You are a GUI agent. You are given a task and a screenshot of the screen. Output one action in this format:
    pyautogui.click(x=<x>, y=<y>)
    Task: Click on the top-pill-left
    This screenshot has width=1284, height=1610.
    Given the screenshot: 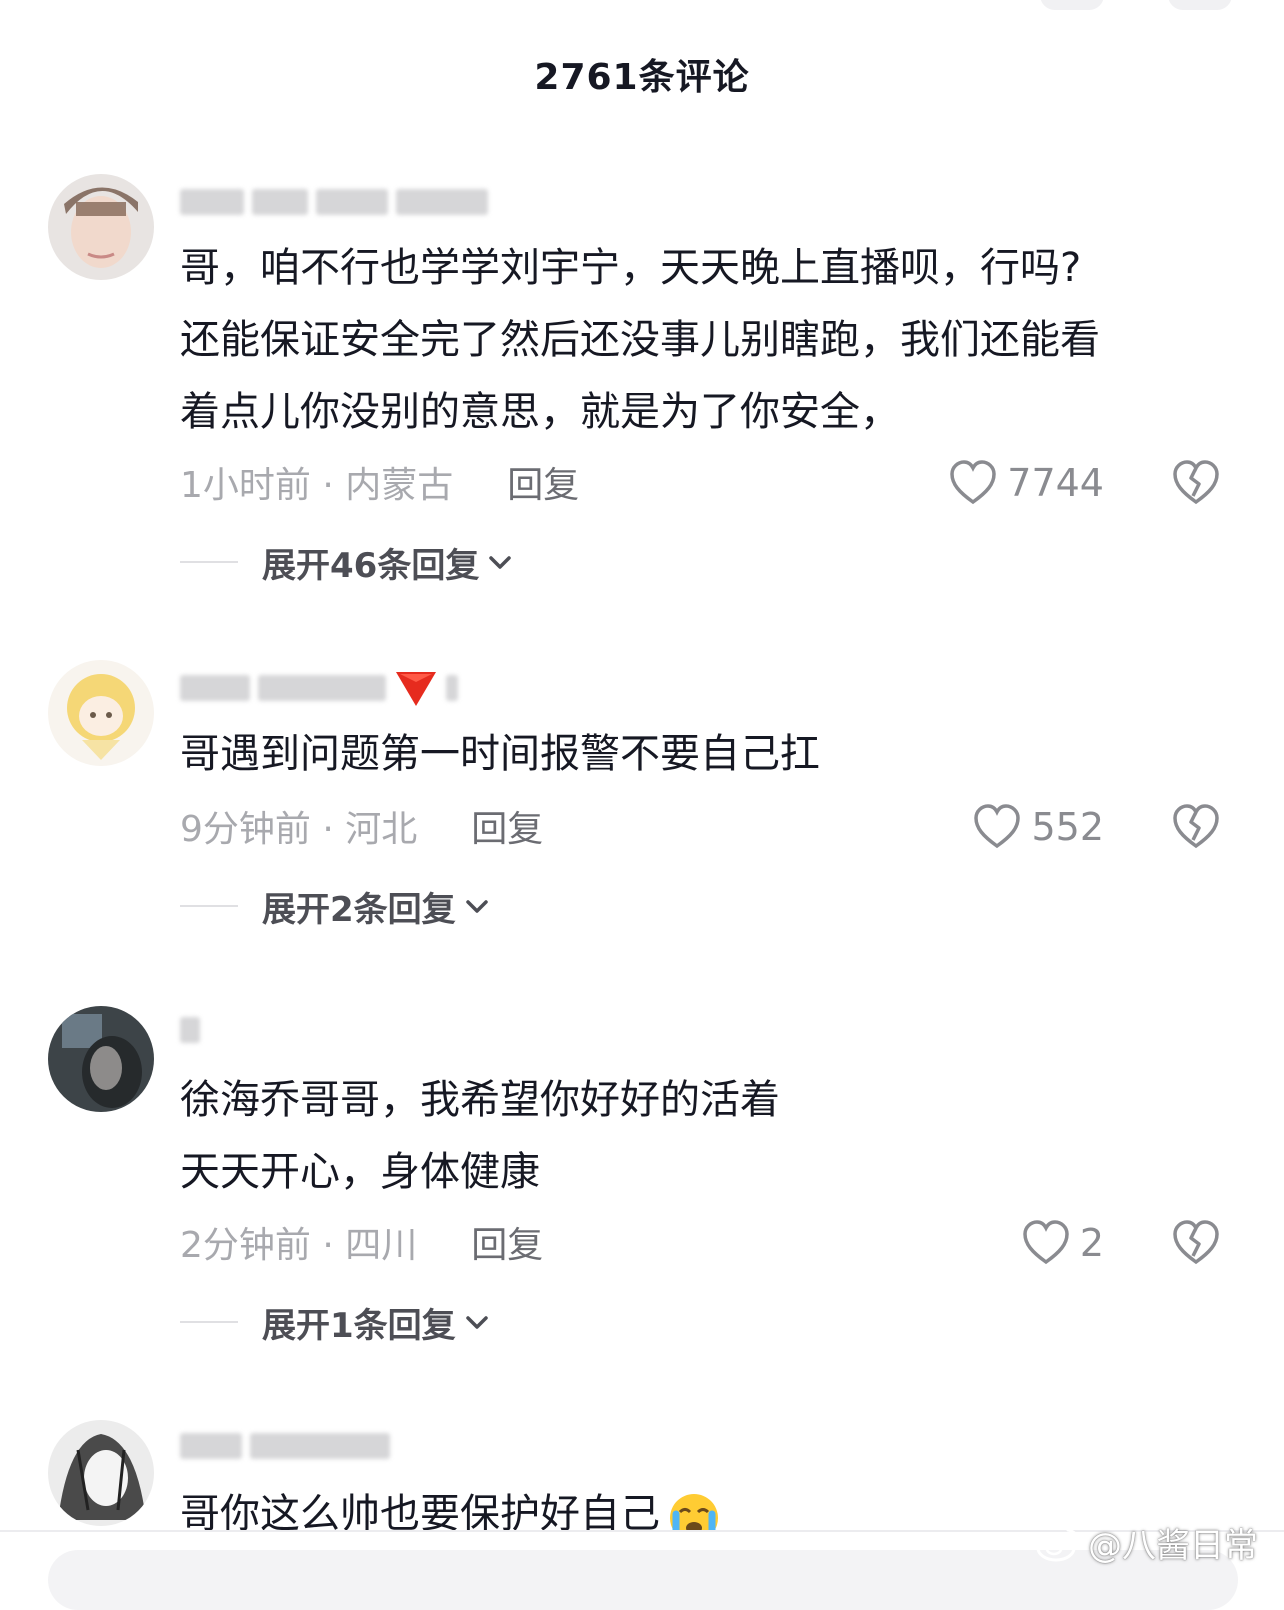 What is the action you would take?
    pyautogui.click(x=1072, y=5)
    